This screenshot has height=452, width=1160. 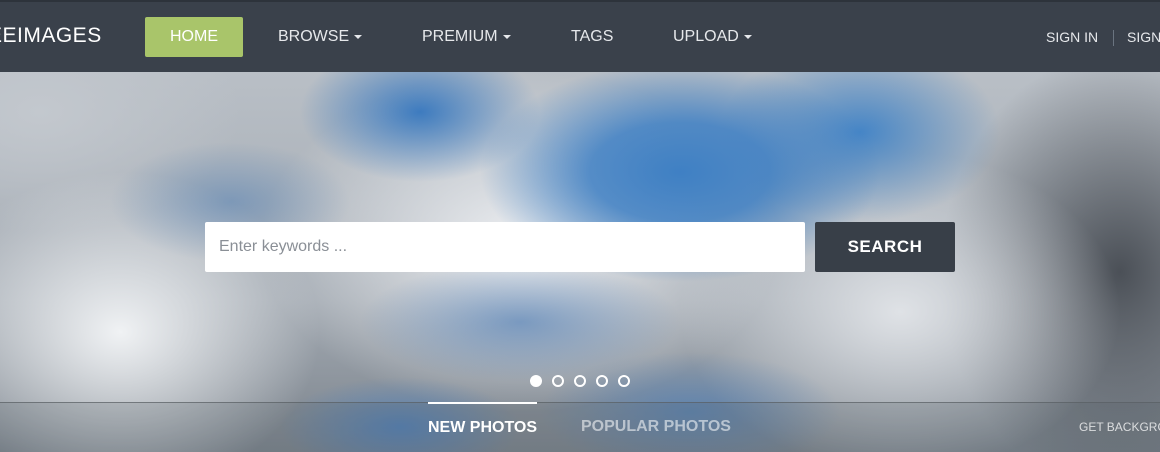 What do you see at coordinates (580, 427) in the screenshot?
I see `photo-tabs-bar: NEW PHOTOS POPULAR PHOTOS GET BACKGRO` at bounding box center [580, 427].